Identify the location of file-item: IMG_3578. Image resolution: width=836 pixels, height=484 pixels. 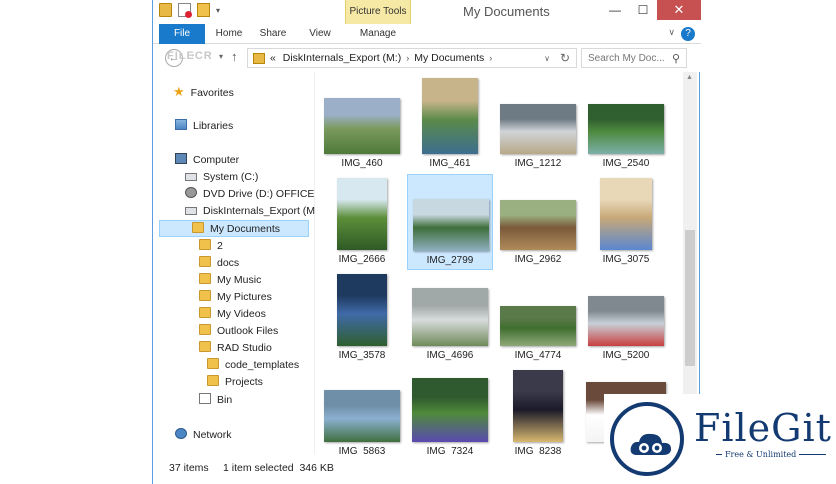
(362, 318).